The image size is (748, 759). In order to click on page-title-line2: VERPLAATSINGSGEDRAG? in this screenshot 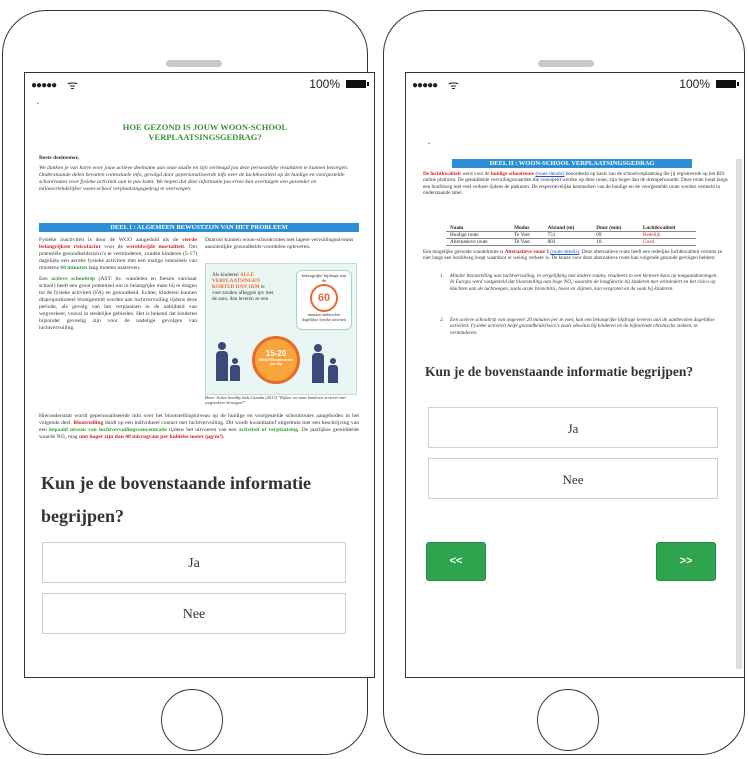, I will do `click(205, 137)`.